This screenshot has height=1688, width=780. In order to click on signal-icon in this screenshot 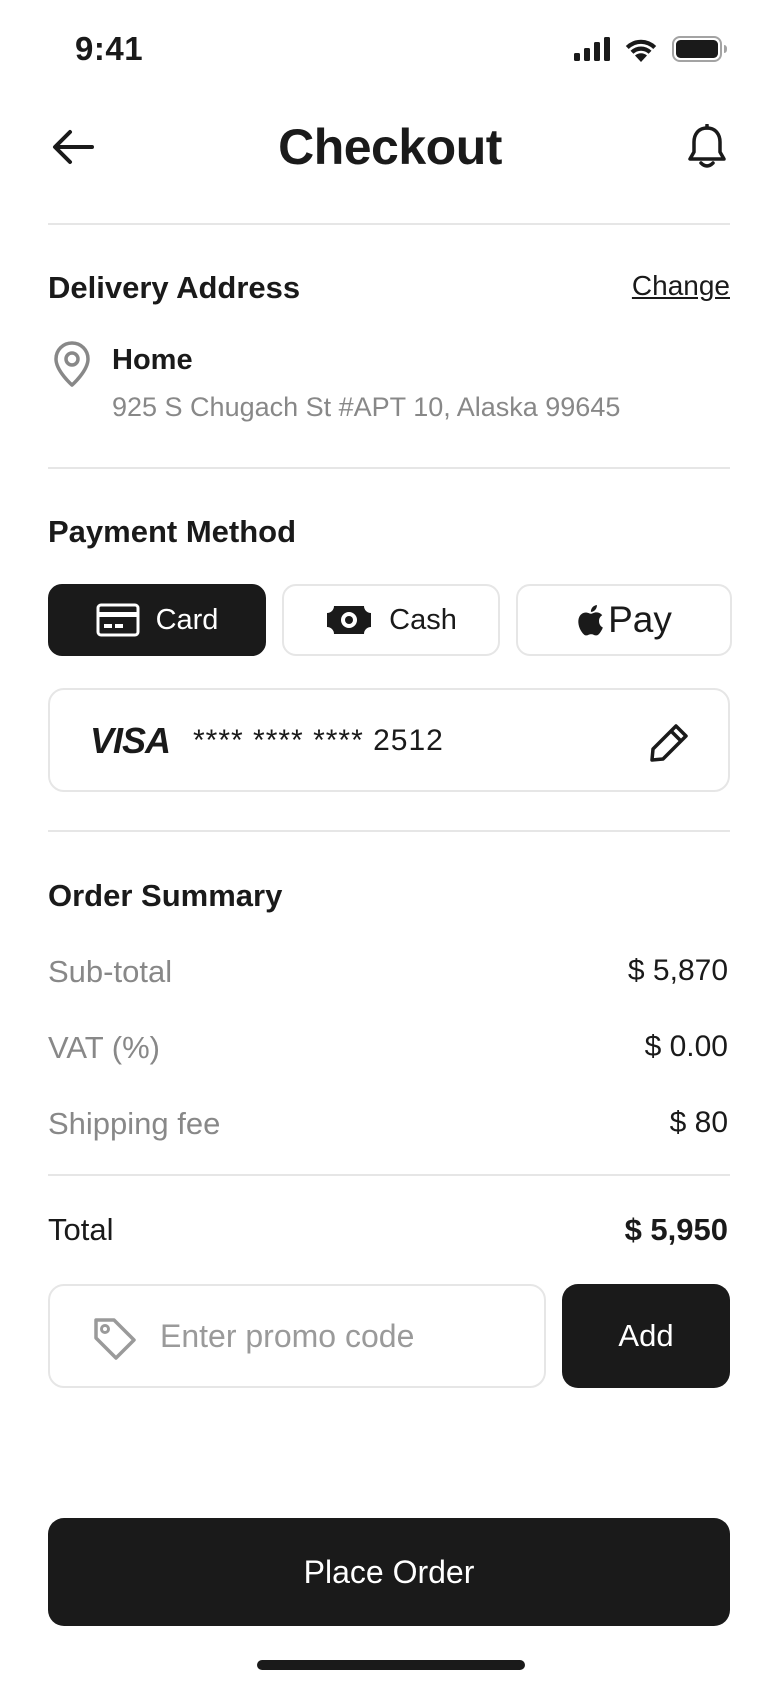, I will do `click(592, 49)`.